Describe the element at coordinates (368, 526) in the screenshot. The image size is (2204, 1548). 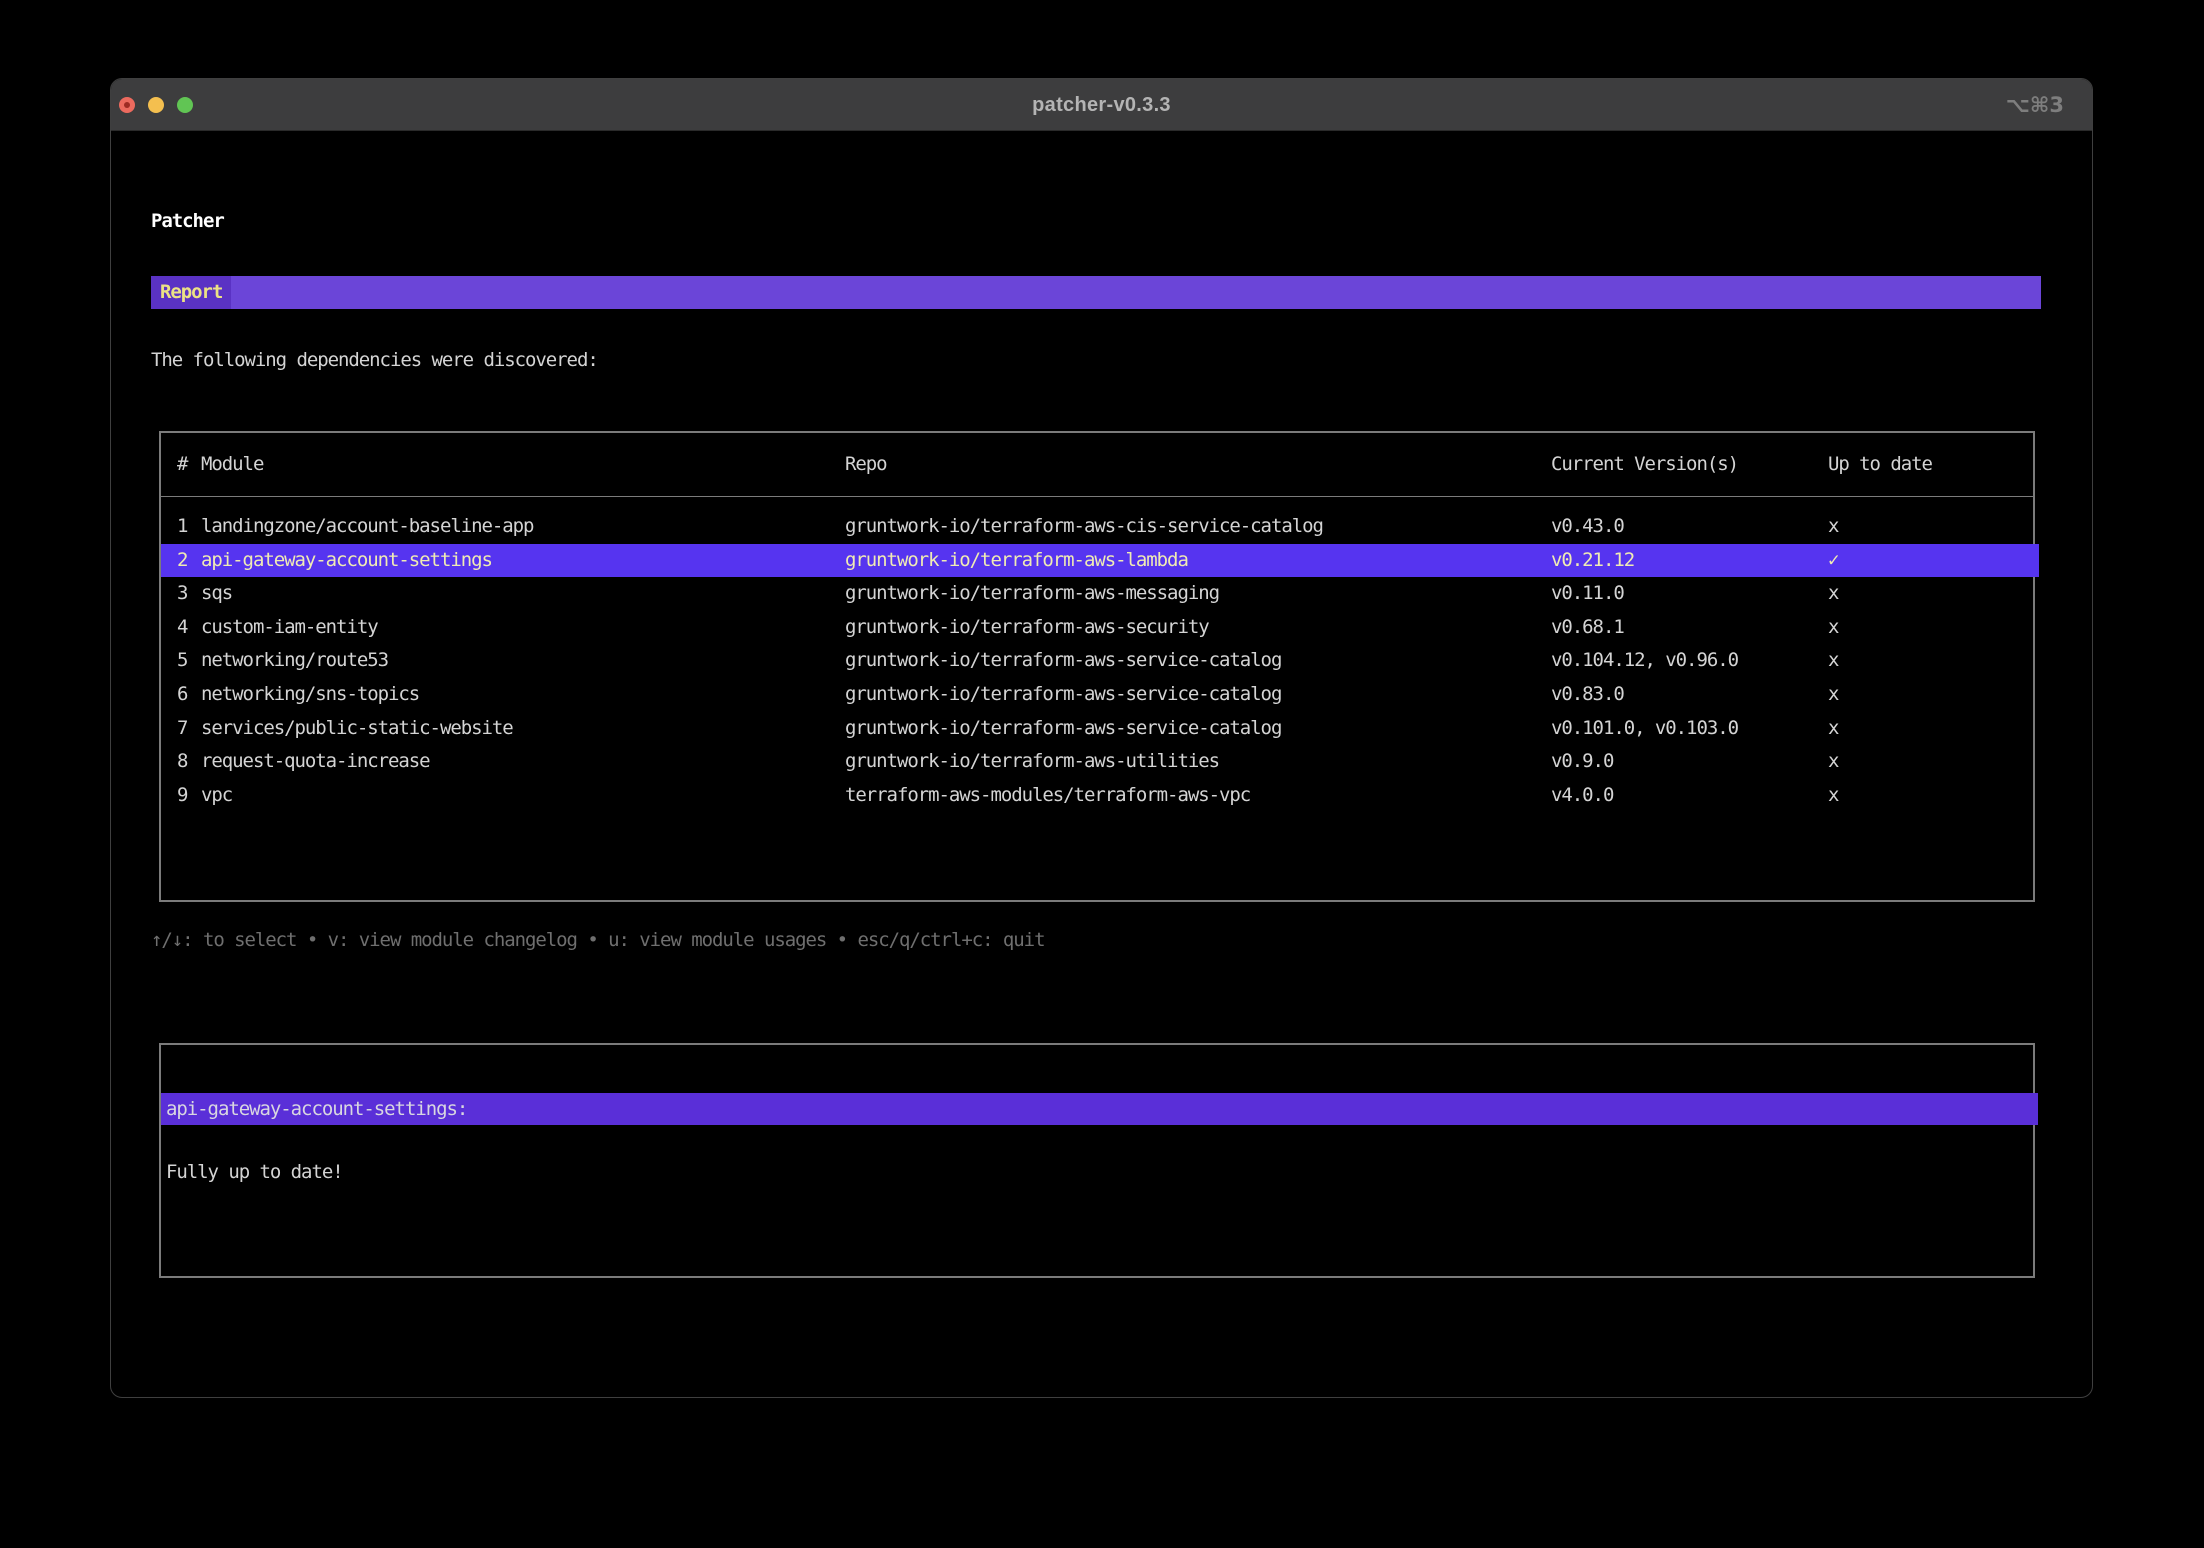
I see `row-module: landingzone/account-baseline-app` at that location.